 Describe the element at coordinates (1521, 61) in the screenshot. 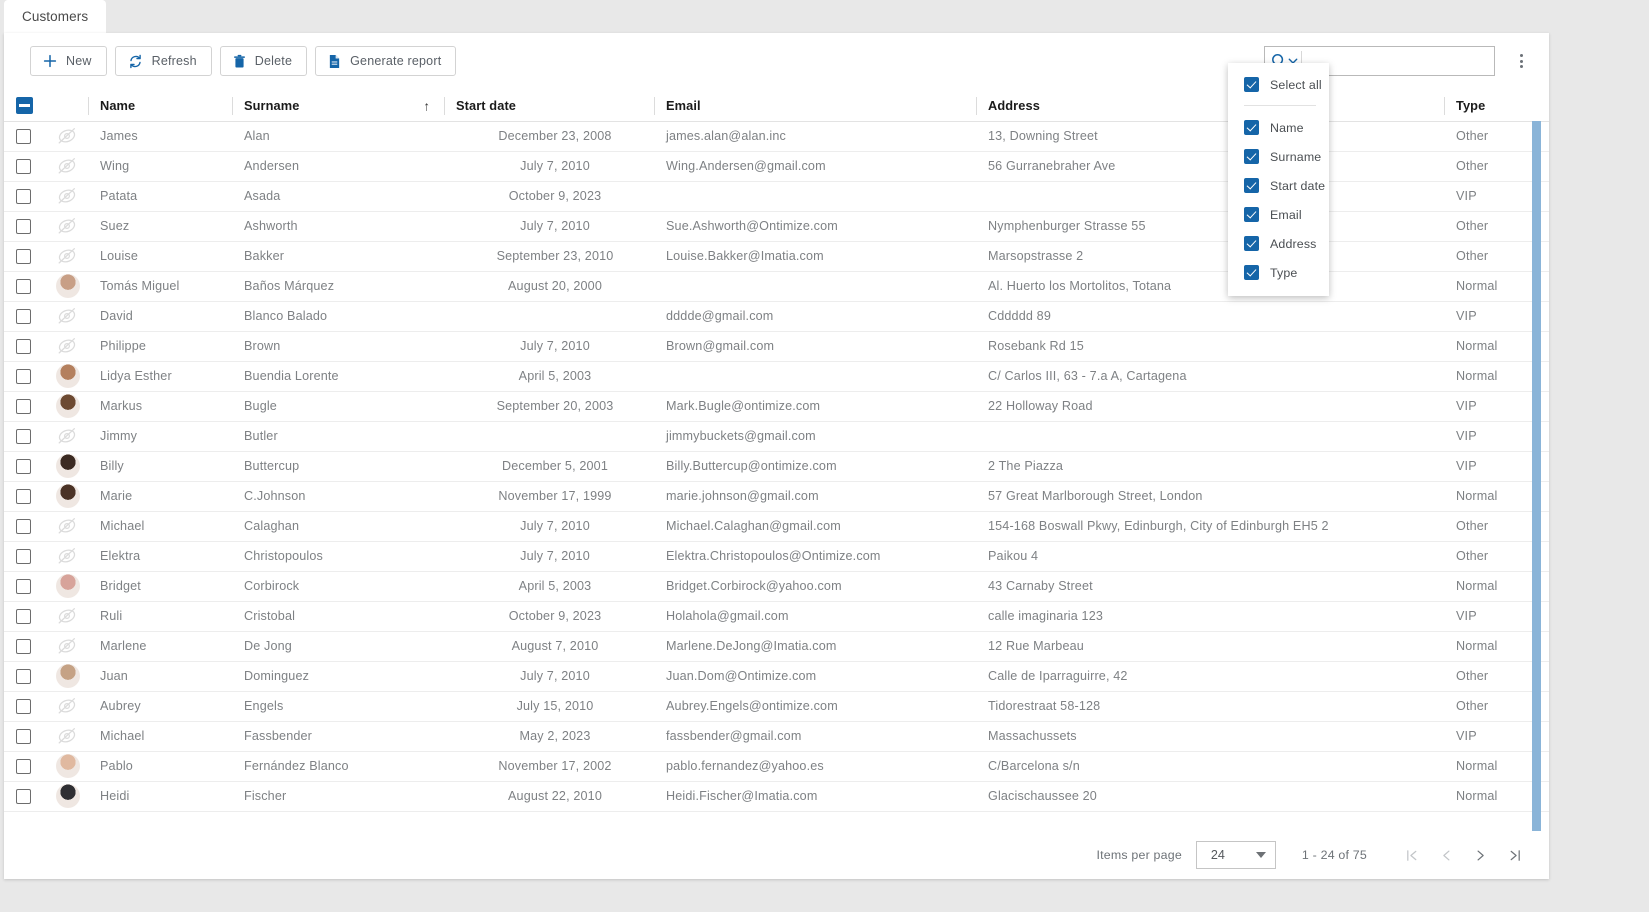

I see `kebab-menu-icon` at that location.